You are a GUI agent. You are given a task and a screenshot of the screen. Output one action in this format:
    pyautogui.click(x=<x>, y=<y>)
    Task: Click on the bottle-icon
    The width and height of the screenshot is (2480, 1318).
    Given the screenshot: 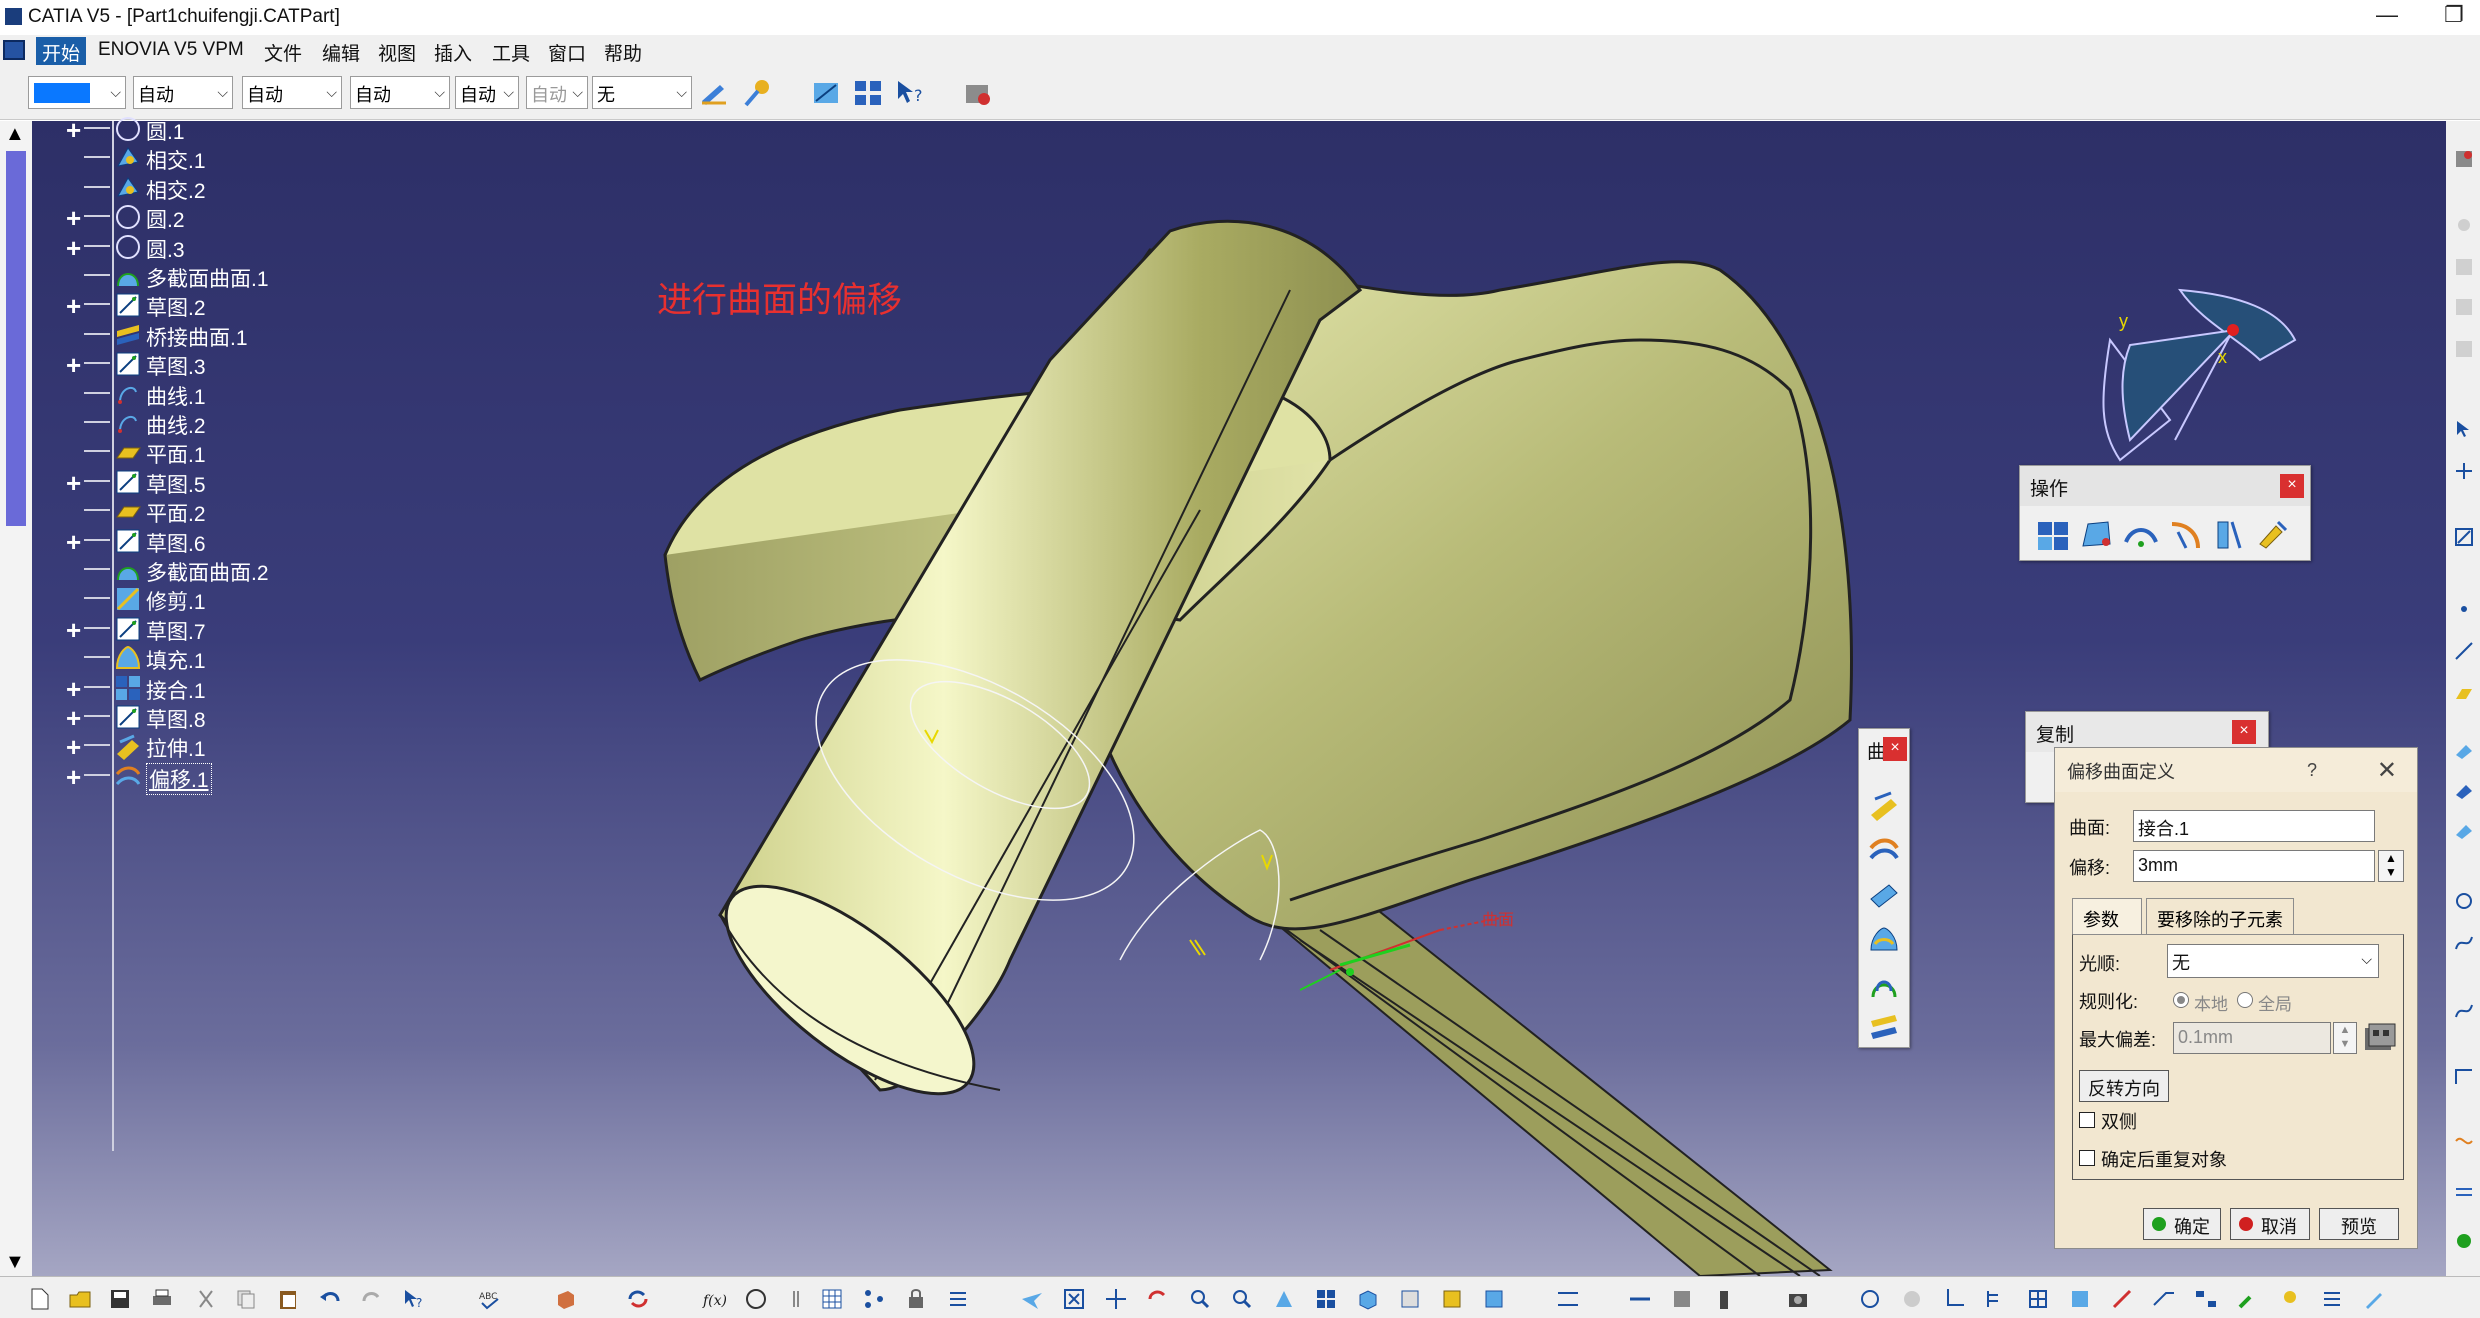 What is the action you would take?
    pyautogui.click(x=1724, y=1299)
    